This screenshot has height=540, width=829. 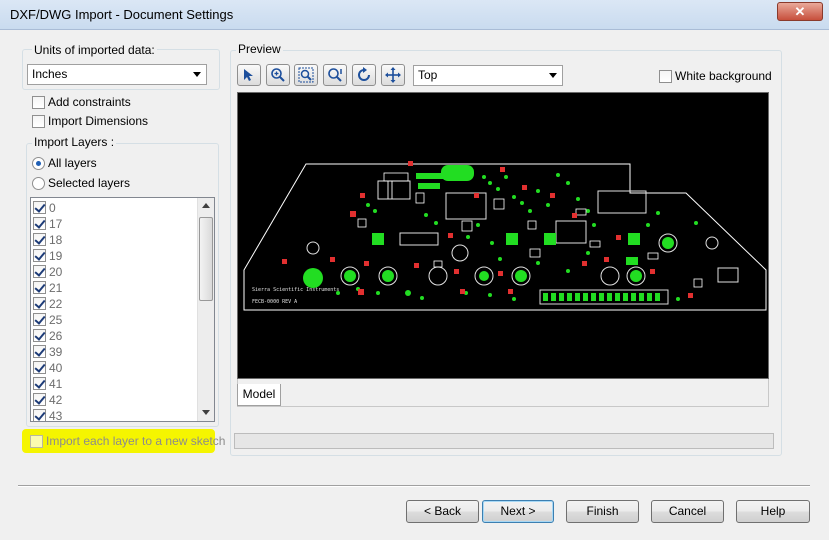 I want to click on layer-label: 39, so click(x=56, y=352).